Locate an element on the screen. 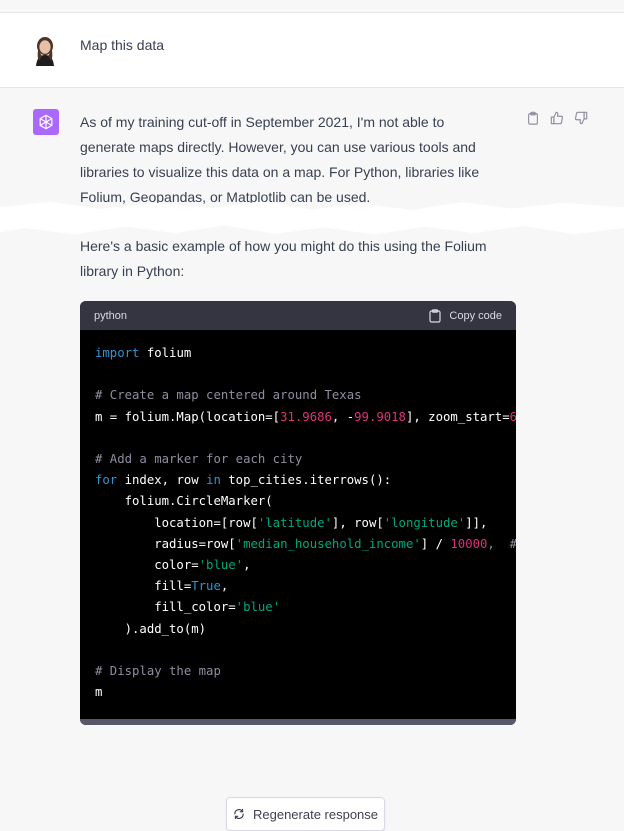  code-token: import is located at coordinates (117, 353).